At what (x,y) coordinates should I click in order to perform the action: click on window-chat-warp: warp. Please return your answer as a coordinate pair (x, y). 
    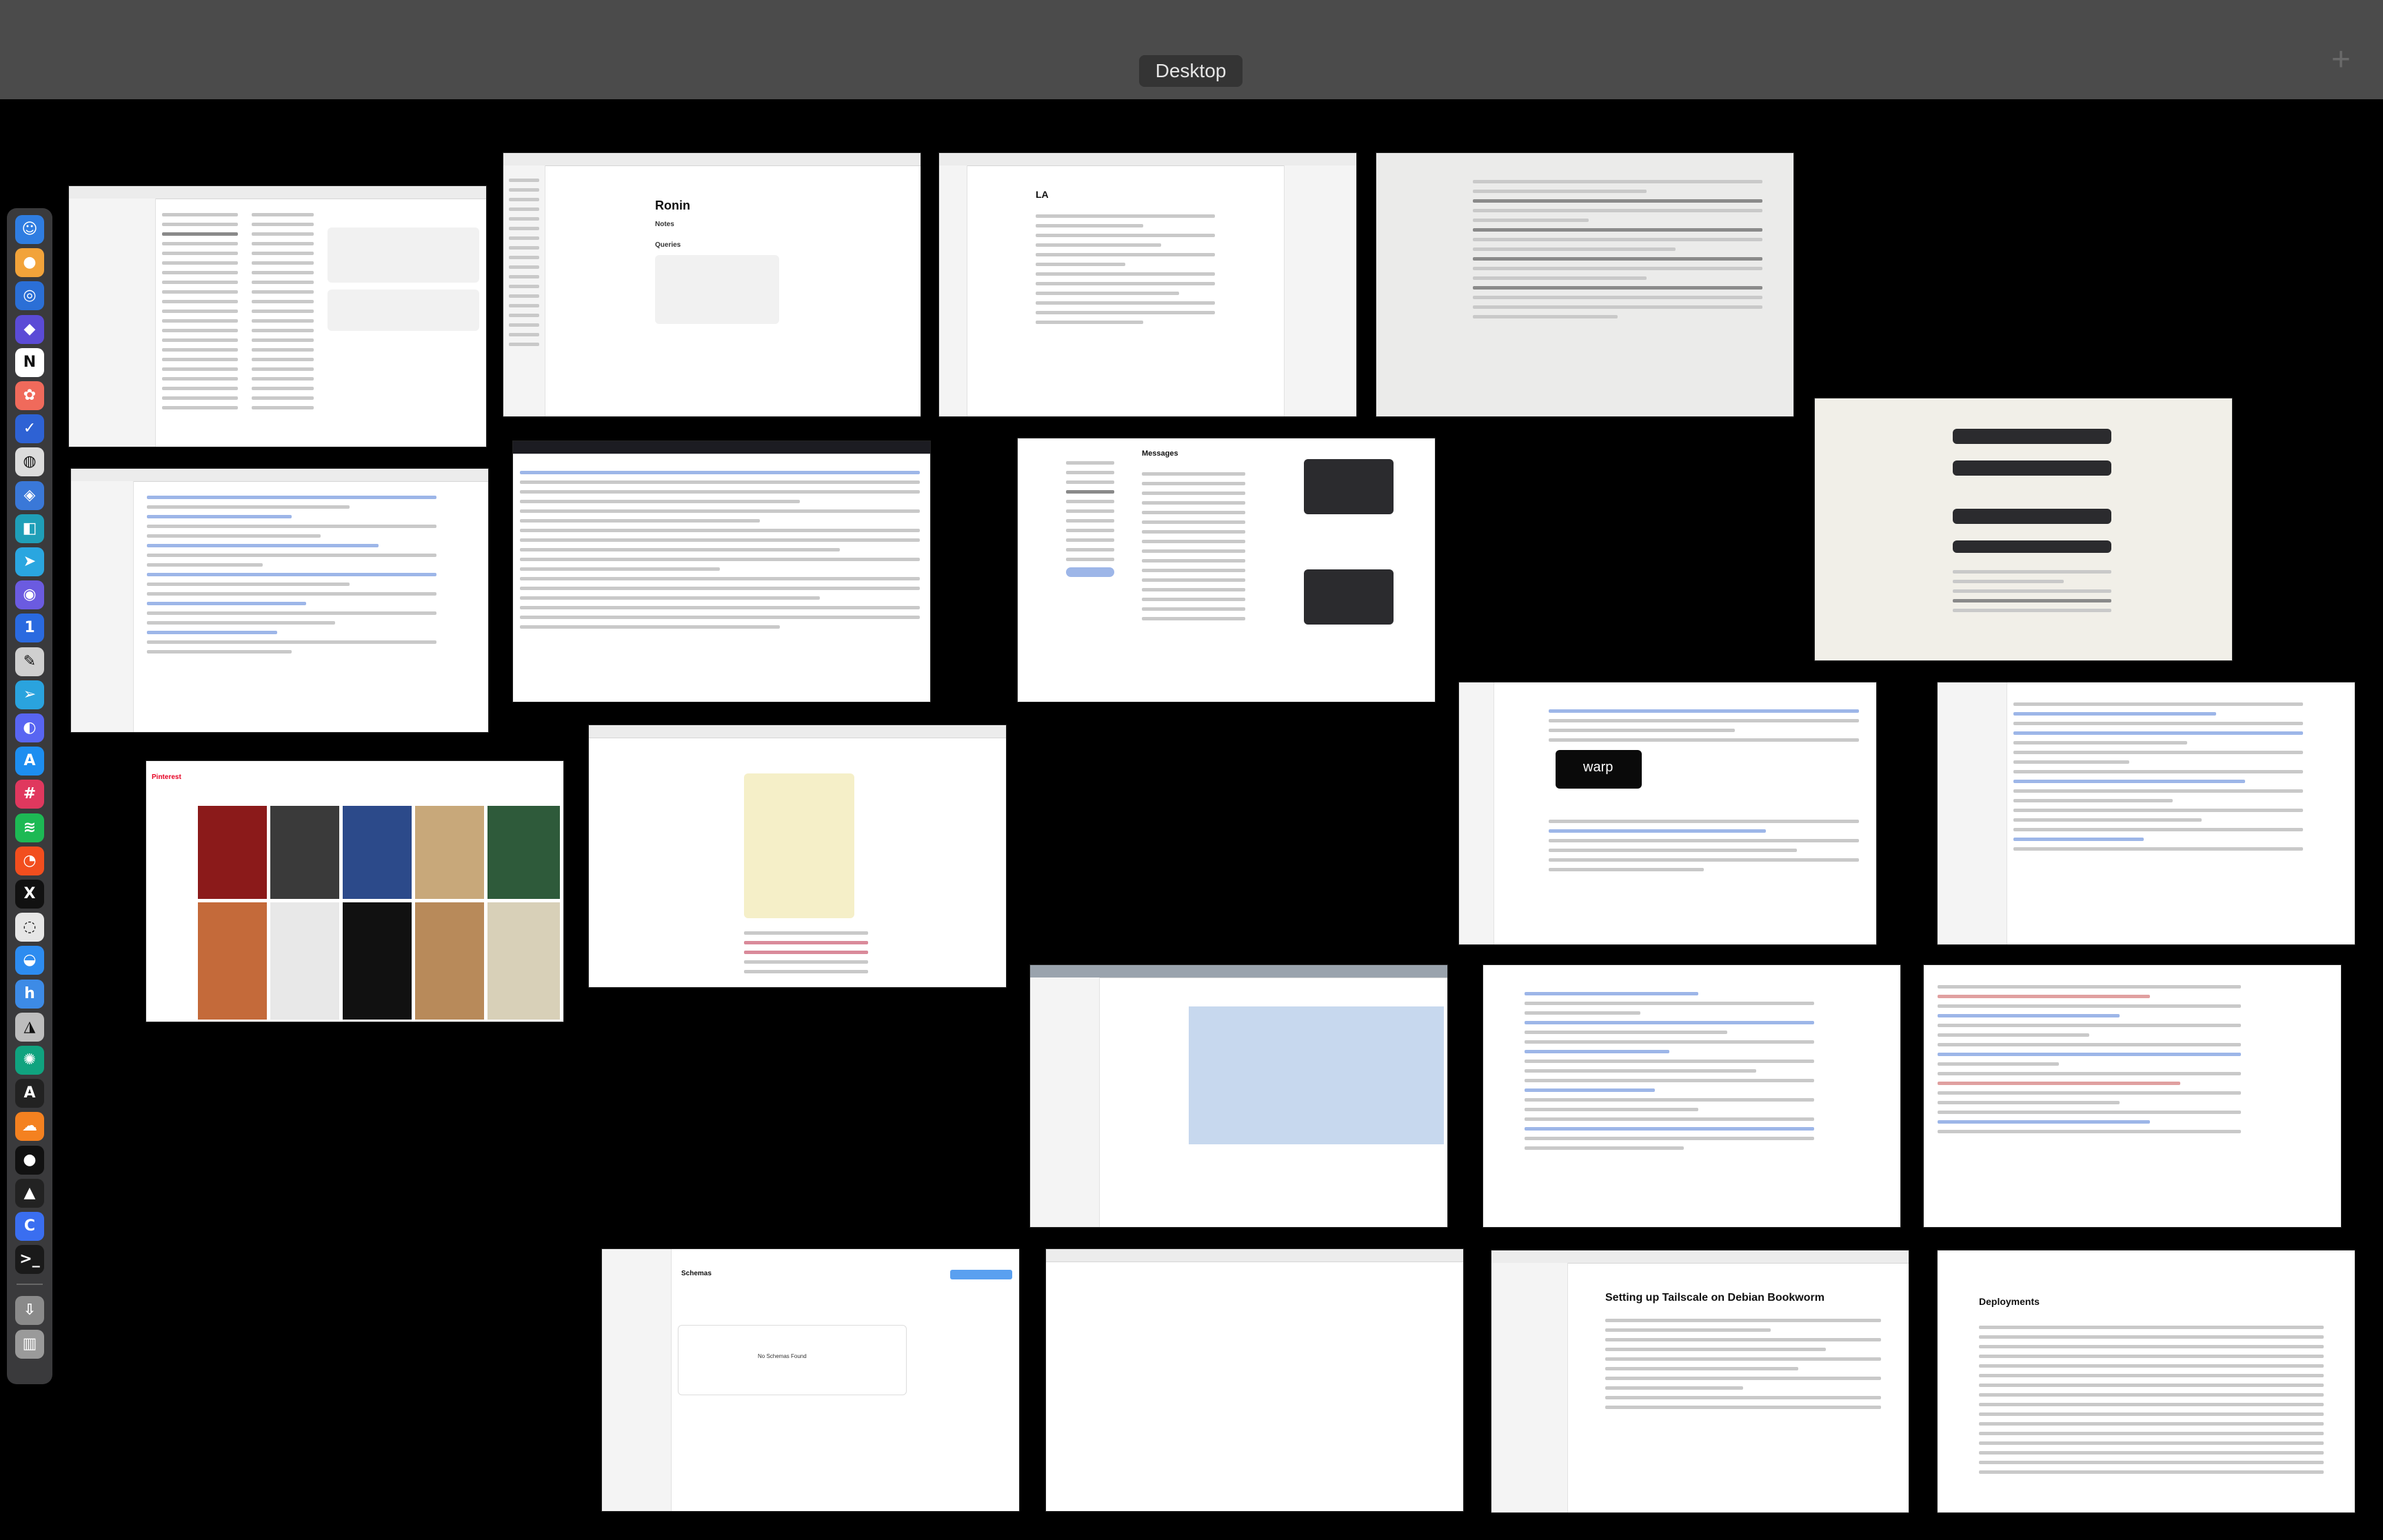
    Looking at the image, I should click on (1667, 813).